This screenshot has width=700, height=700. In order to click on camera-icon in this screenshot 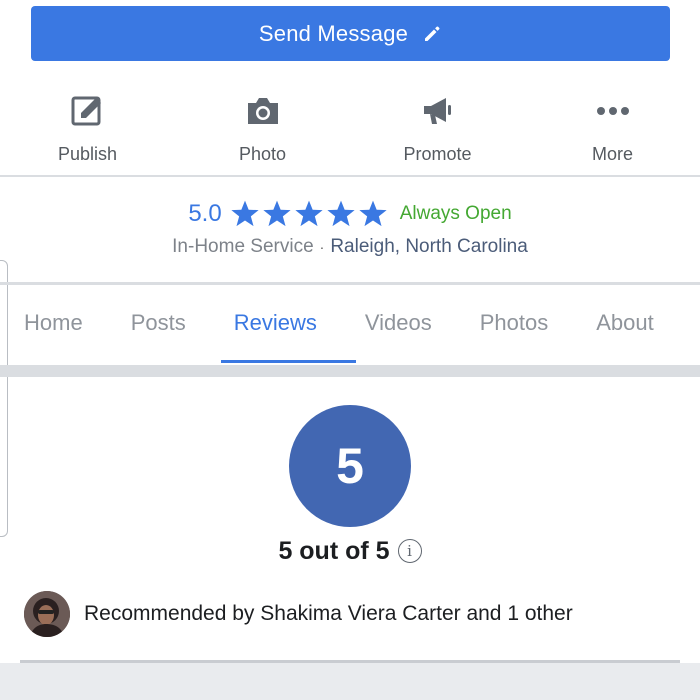, I will do `click(263, 111)`.